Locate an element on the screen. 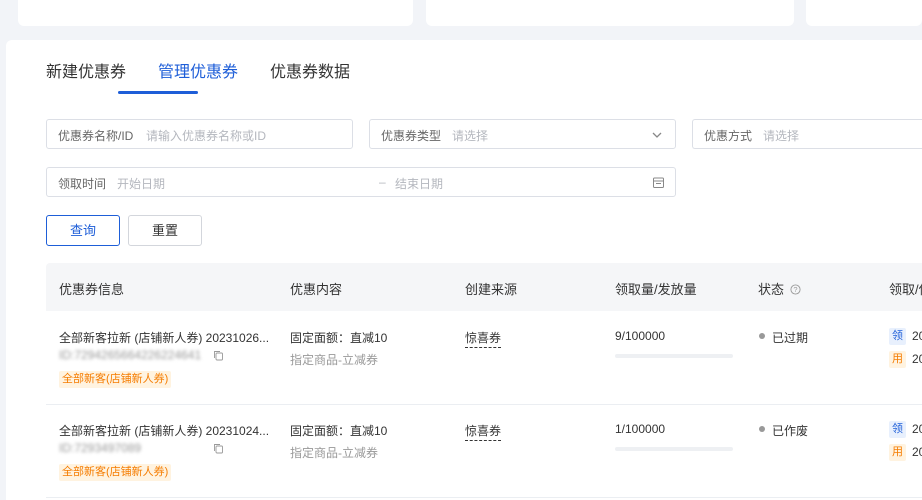 Image resolution: width=922 pixels, height=500 pixels. discount-method-select: 优惠方式 请选择 is located at coordinates (807, 134).